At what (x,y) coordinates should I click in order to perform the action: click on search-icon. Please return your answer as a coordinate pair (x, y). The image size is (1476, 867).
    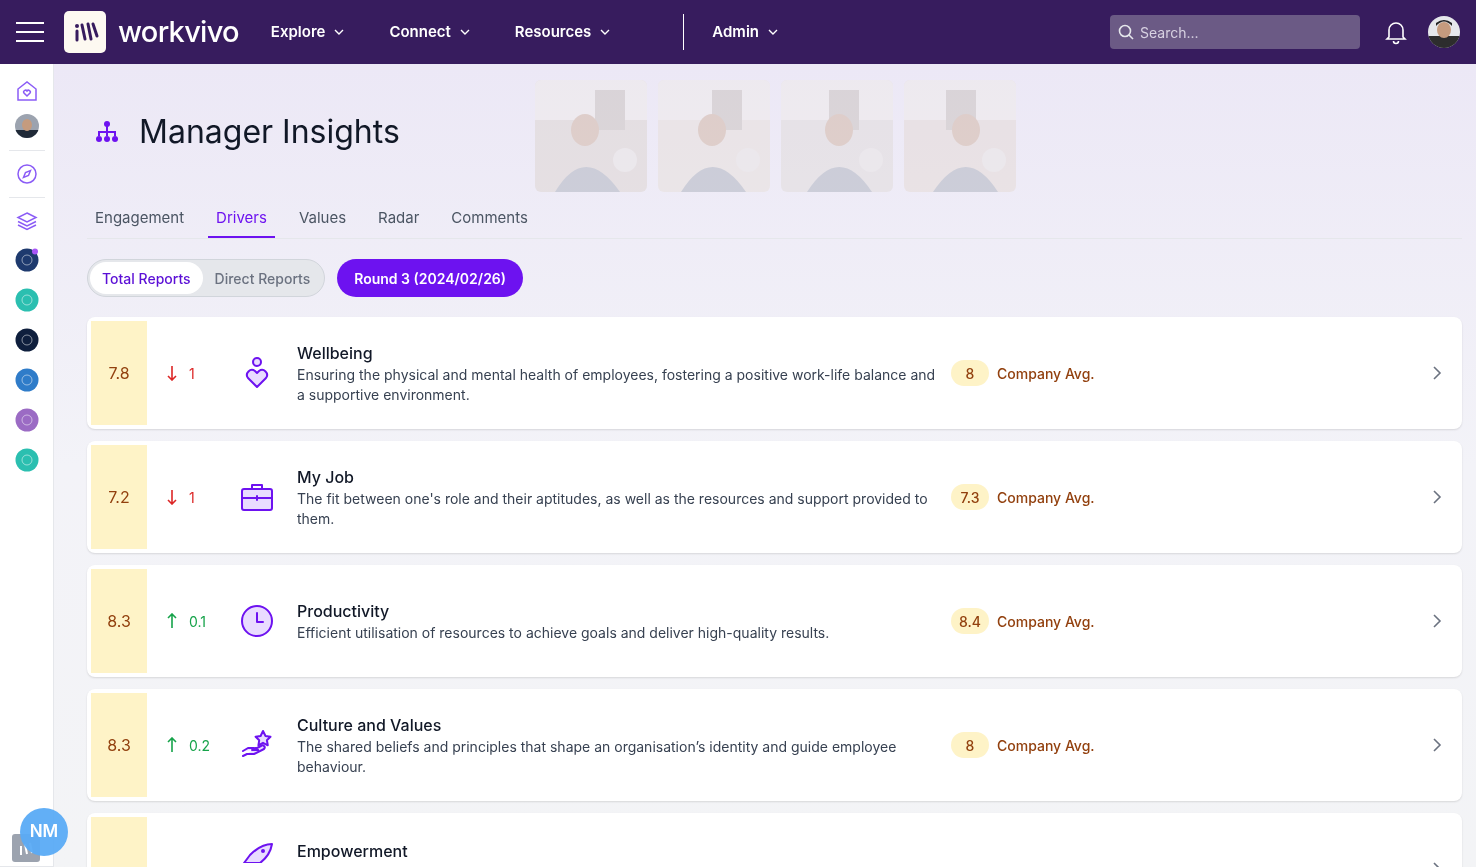
    Looking at the image, I should click on (1126, 32).